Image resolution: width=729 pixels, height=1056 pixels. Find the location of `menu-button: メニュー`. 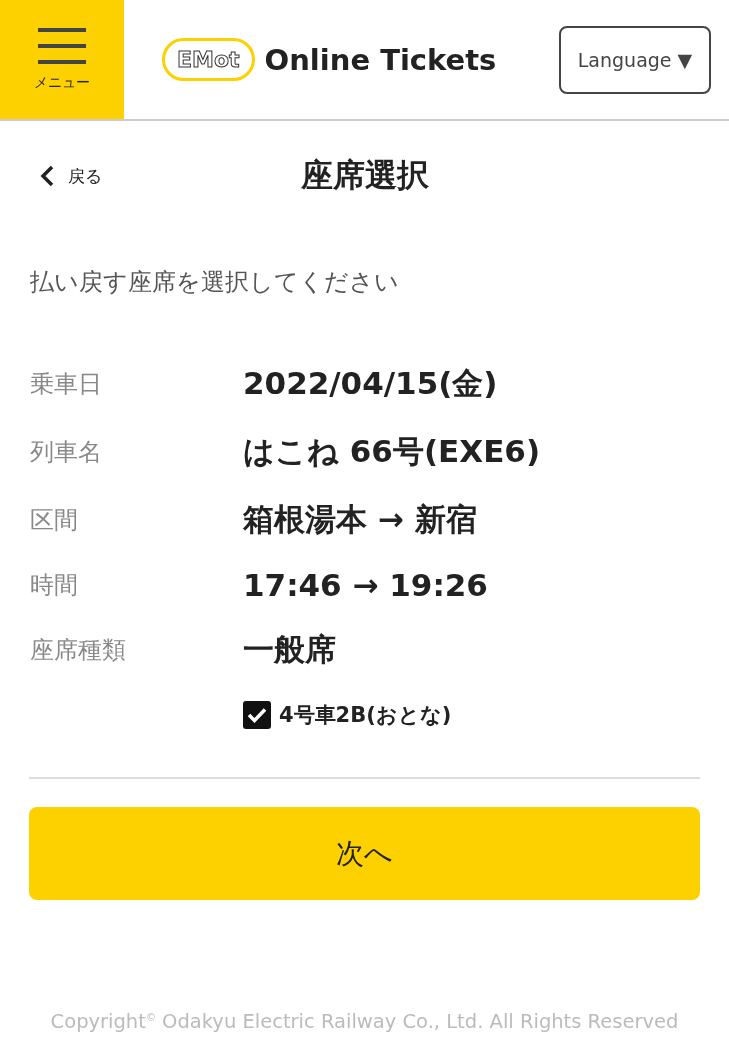

menu-button: メニュー is located at coordinates (62, 59).